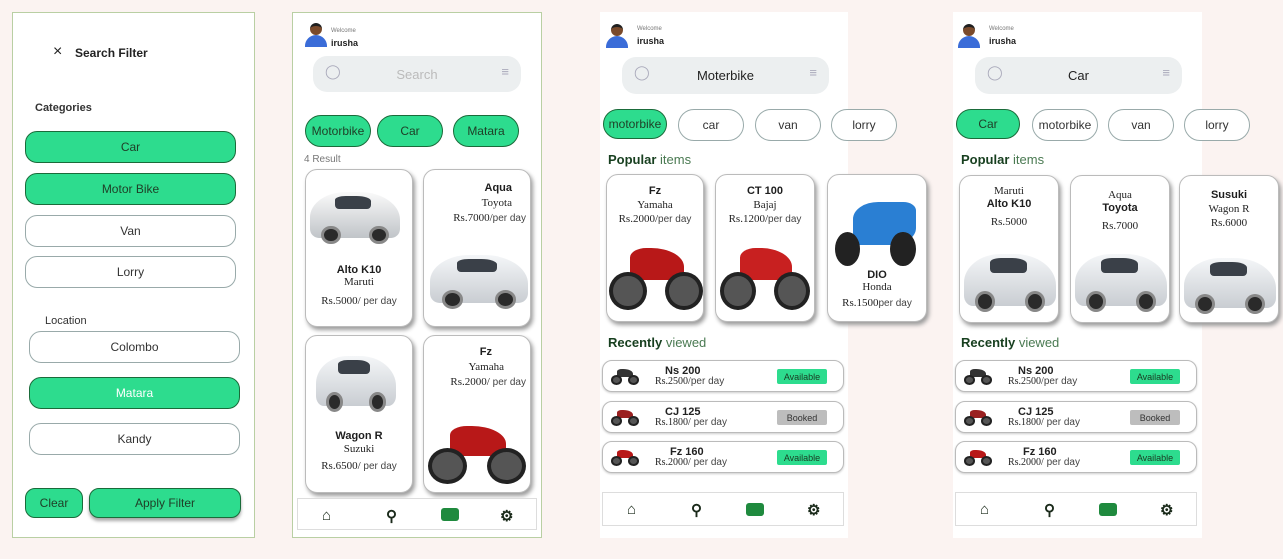 Image resolution: width=1283 pixels, height=559 pixels. What do you see at coordinates (1120, 249) in the screenshot?
I see `popular-card: Aqua Toyota Rs.7000` at bounding box center [1120, 249].